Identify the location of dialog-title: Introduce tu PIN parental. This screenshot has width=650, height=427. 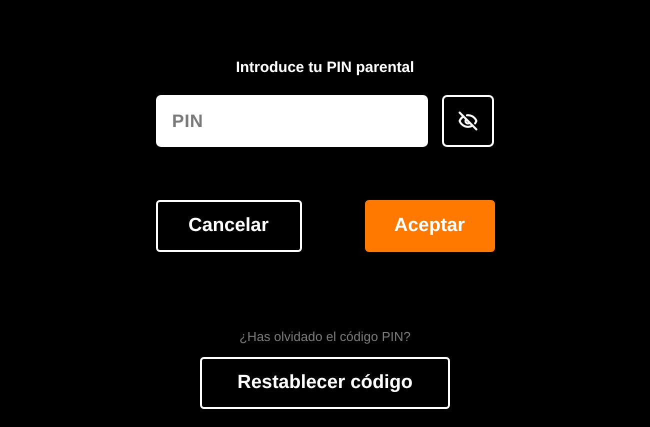
(325, 68).